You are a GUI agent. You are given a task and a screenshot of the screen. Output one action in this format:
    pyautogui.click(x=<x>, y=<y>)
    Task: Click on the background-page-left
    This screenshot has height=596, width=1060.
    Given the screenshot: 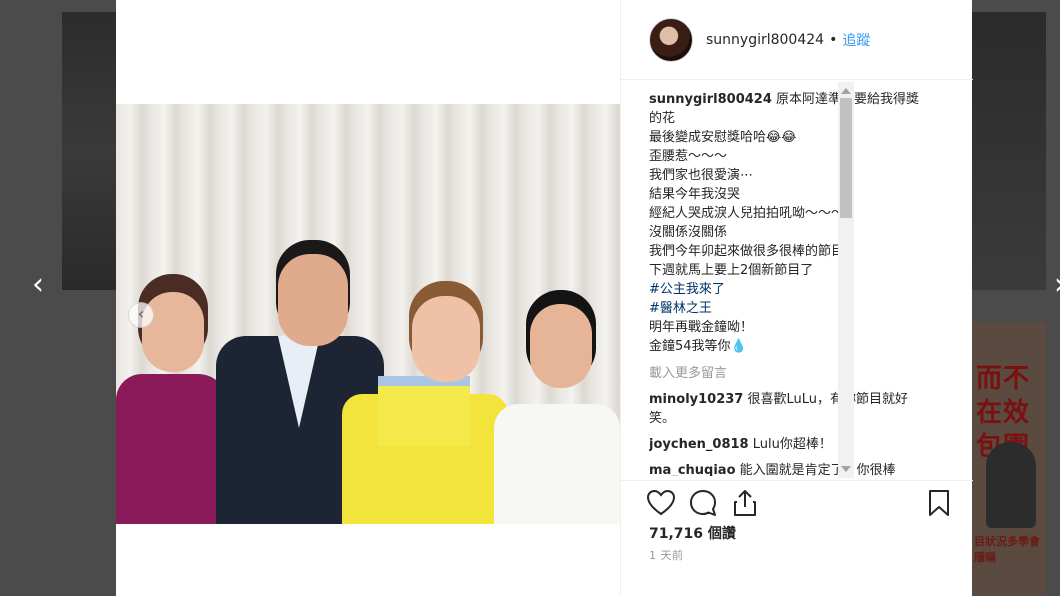 What is the action you would take?
    pyautogui.click(x=89, y=151)
    